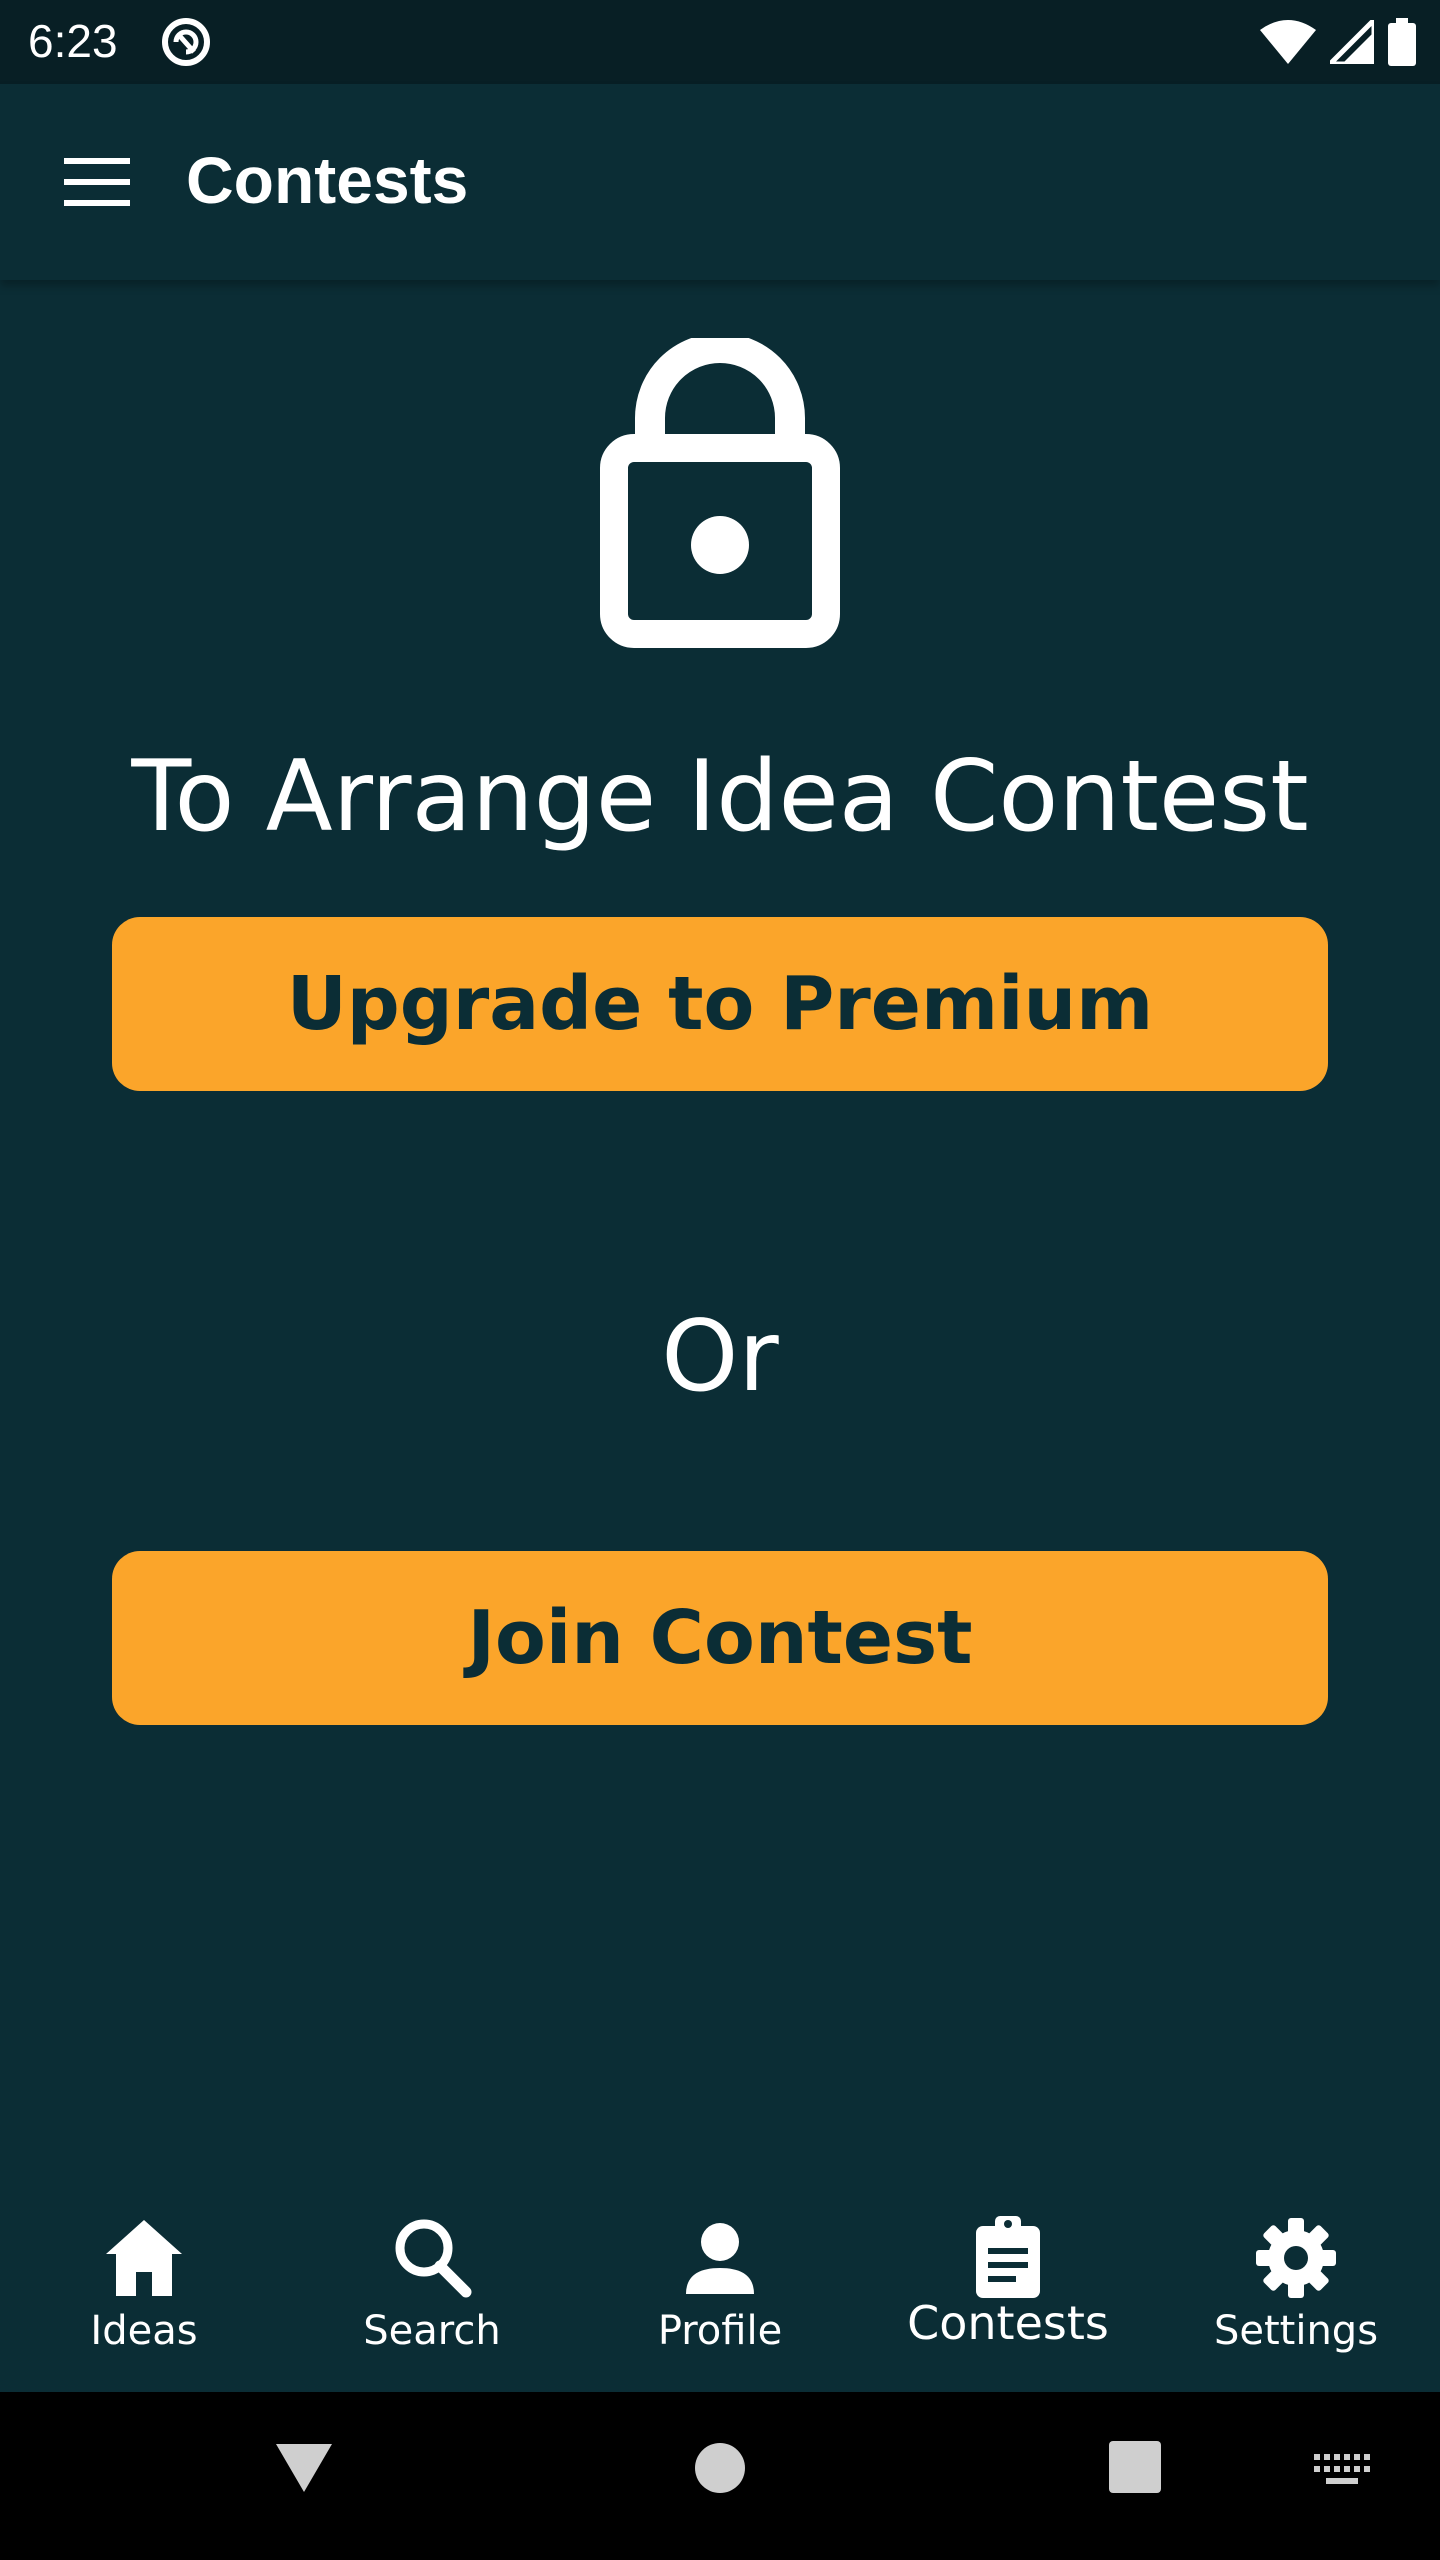 Image resolution: width=1440 pixels, height=2560 pixels. Describe the element at coordinates (720, 42) in the screenshot. I see `status-bar: 6:23` at that location.